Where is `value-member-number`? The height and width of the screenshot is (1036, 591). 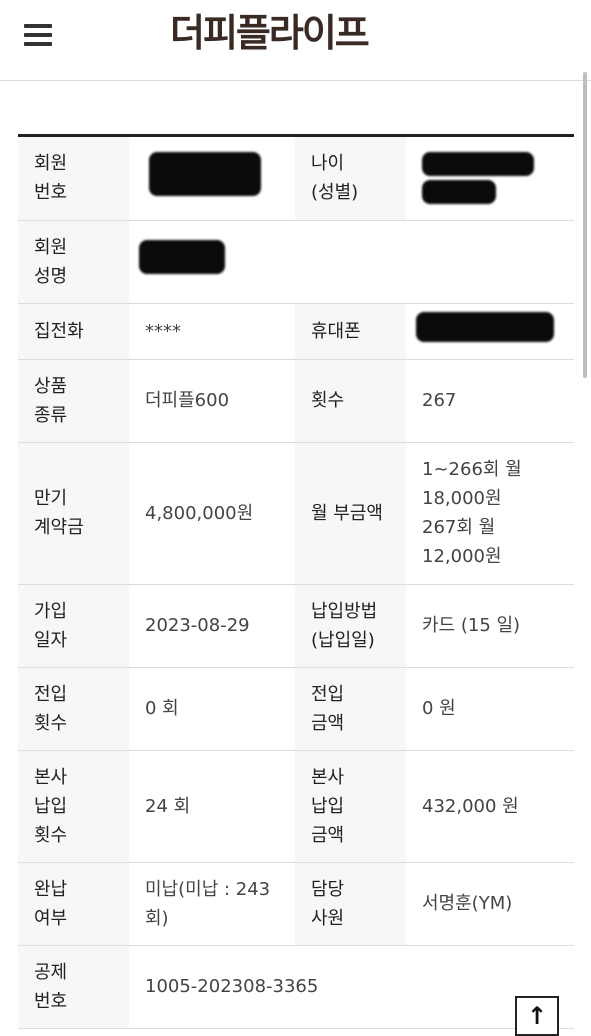 value-member-number is located at coordinates (212, 179).